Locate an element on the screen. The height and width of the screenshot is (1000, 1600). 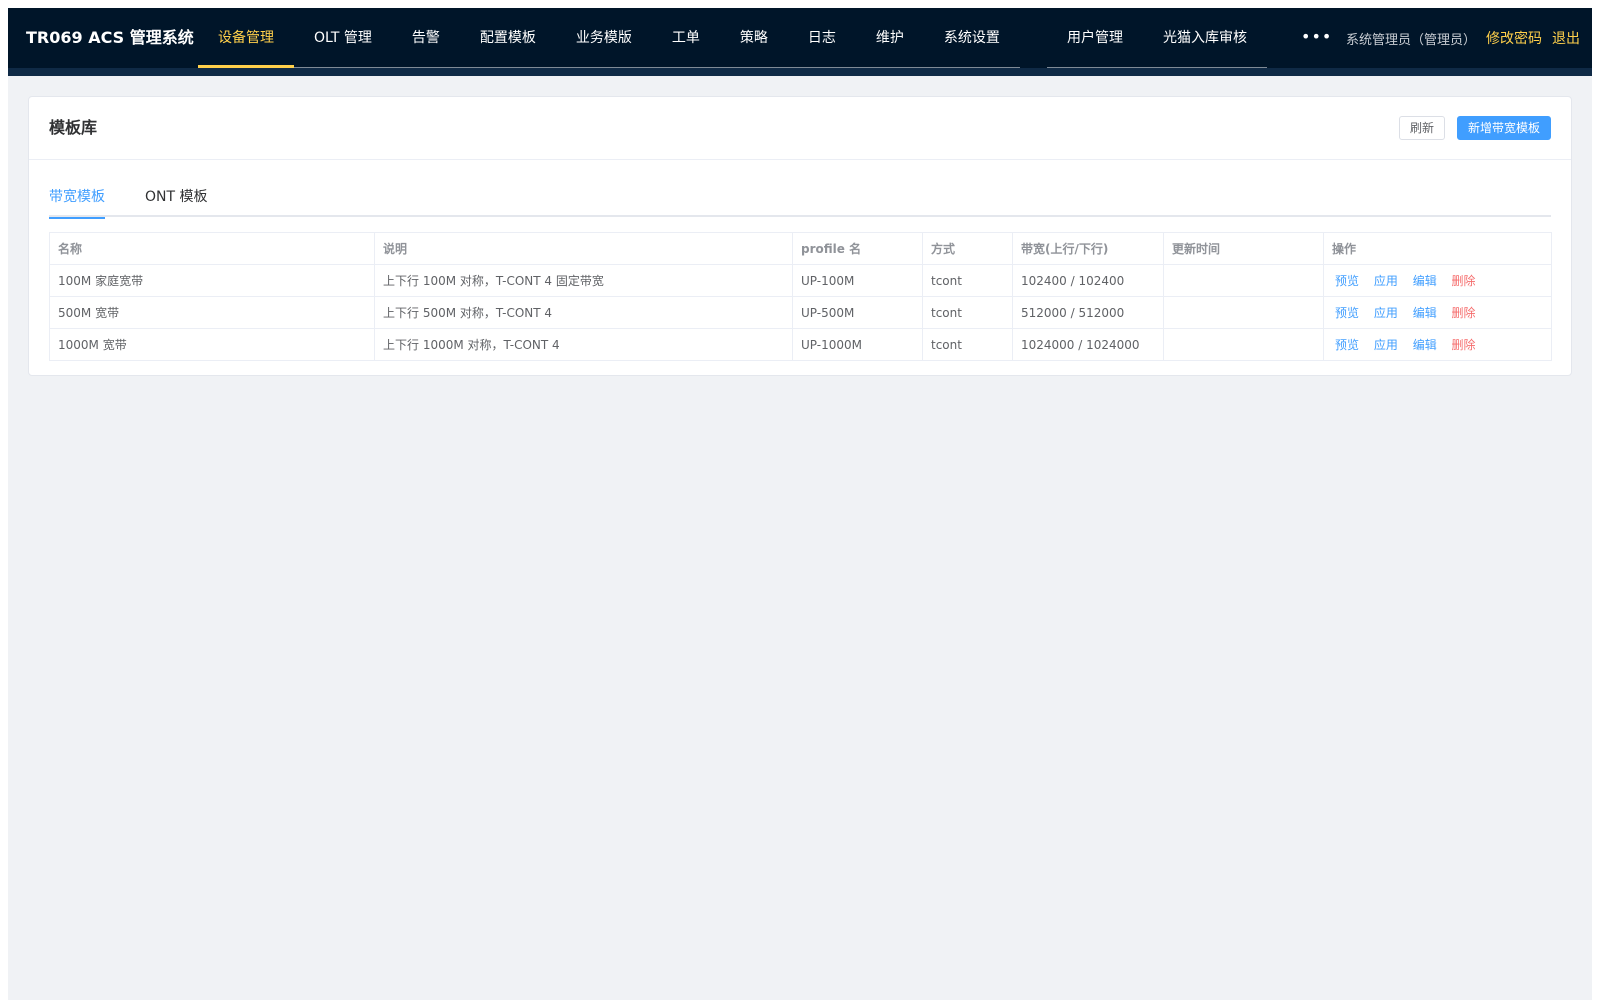
app-brand: TR069 ACS 管理系统 is located at coordinates (110, 37).